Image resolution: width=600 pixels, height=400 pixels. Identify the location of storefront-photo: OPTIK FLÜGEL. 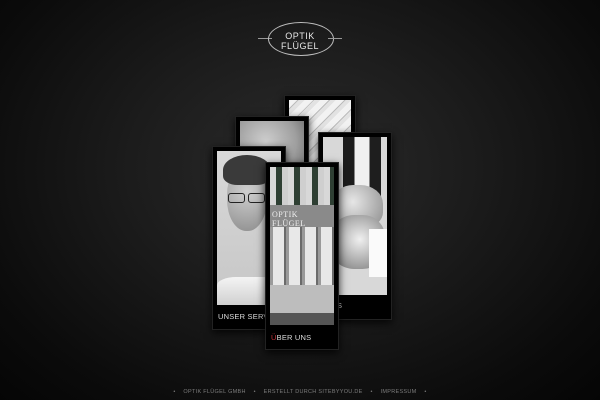
(302, 246).